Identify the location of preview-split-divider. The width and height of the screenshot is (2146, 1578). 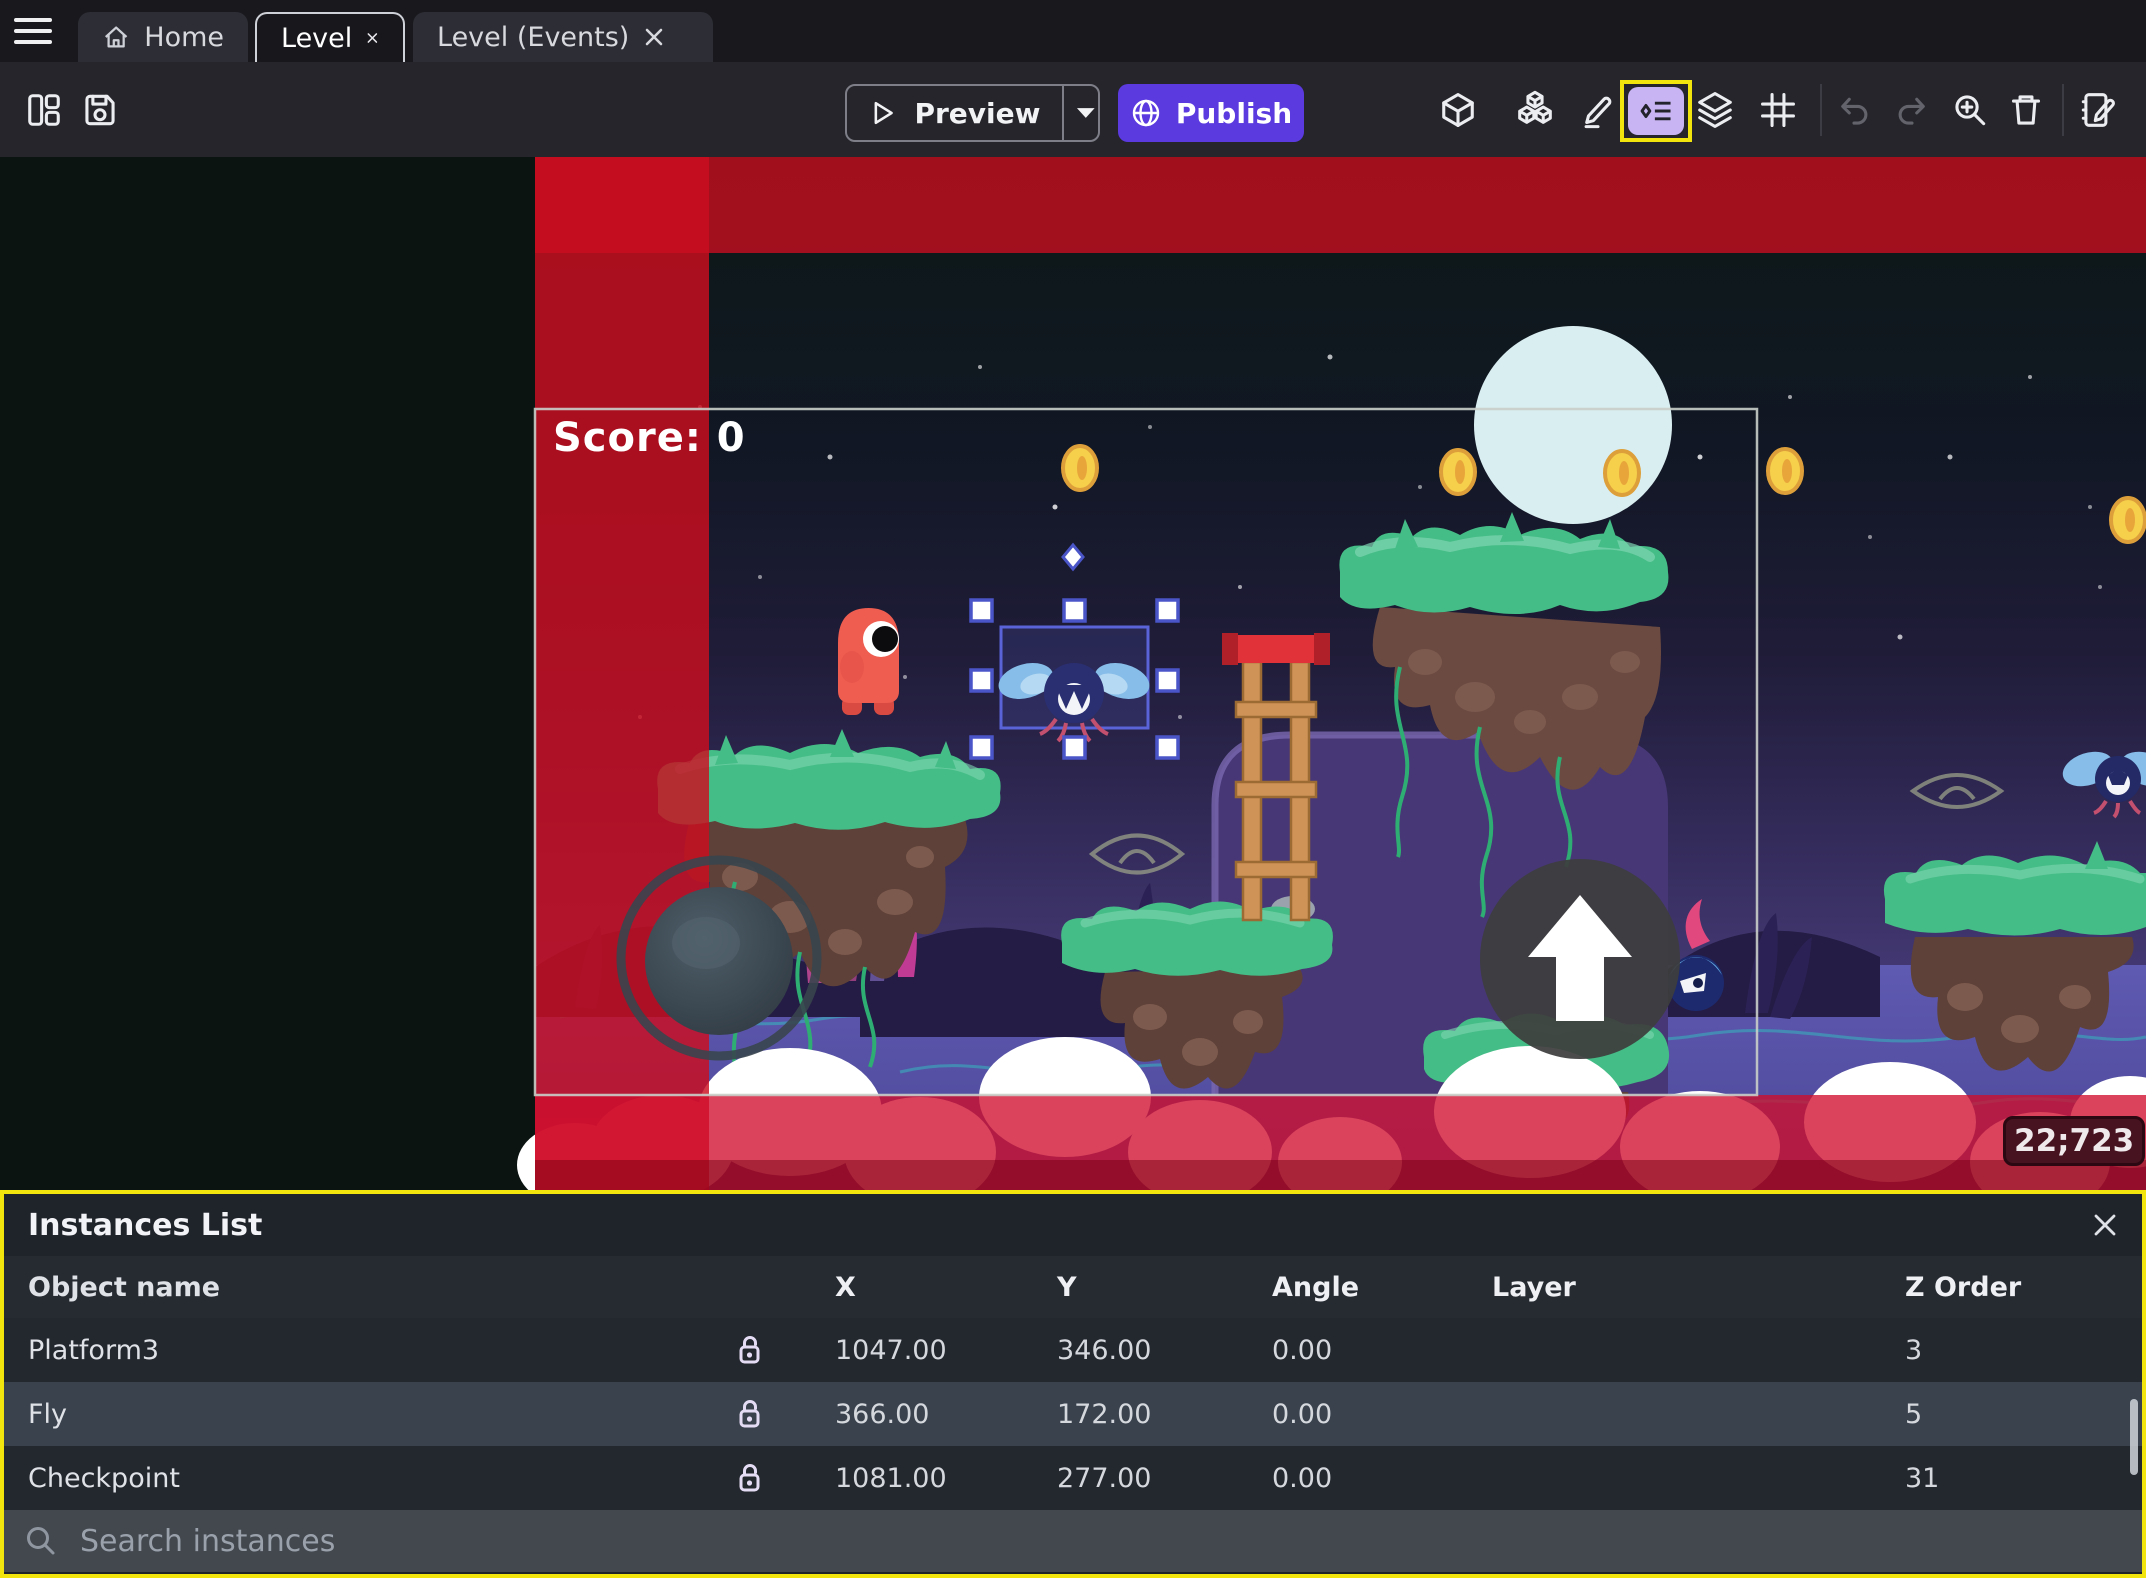
(1063, 113).